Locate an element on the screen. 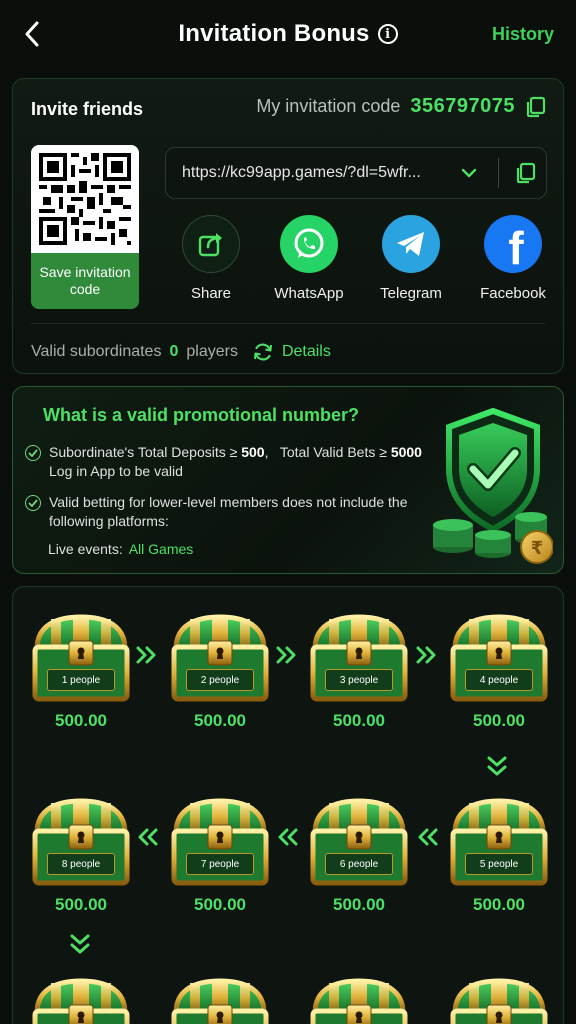 The height and width of the screenshot is (1024, 576). share-icon is located at coordinates (211, 244).